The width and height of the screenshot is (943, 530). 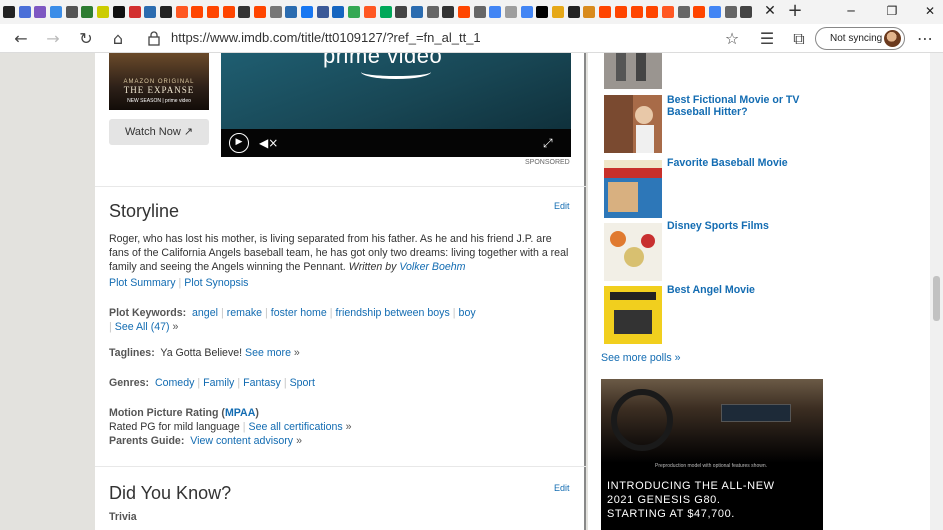 What do you see at coordinates (799, 39) in the screenshot?
I see `collections-icon: ⧉` at bounding box center [799, 39].